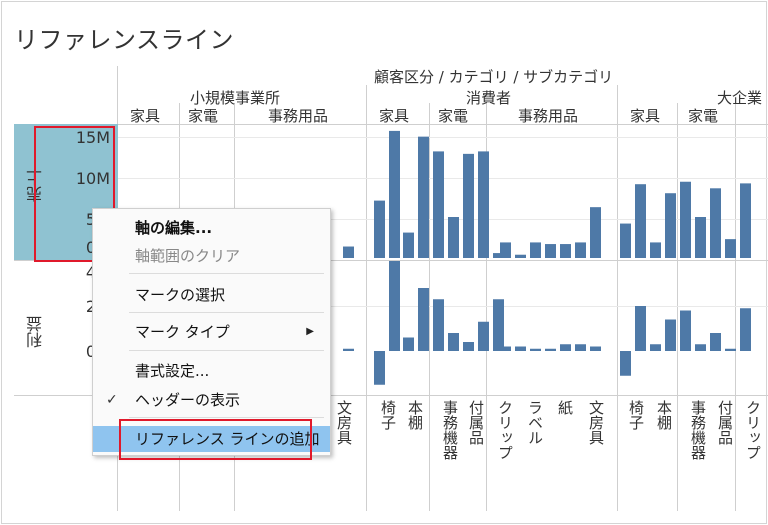  What do you see at coordinates (188, 400) in the screenshot?
I see `menu-item-label: ヘッダーの表示` at bounding box center [188, 400].